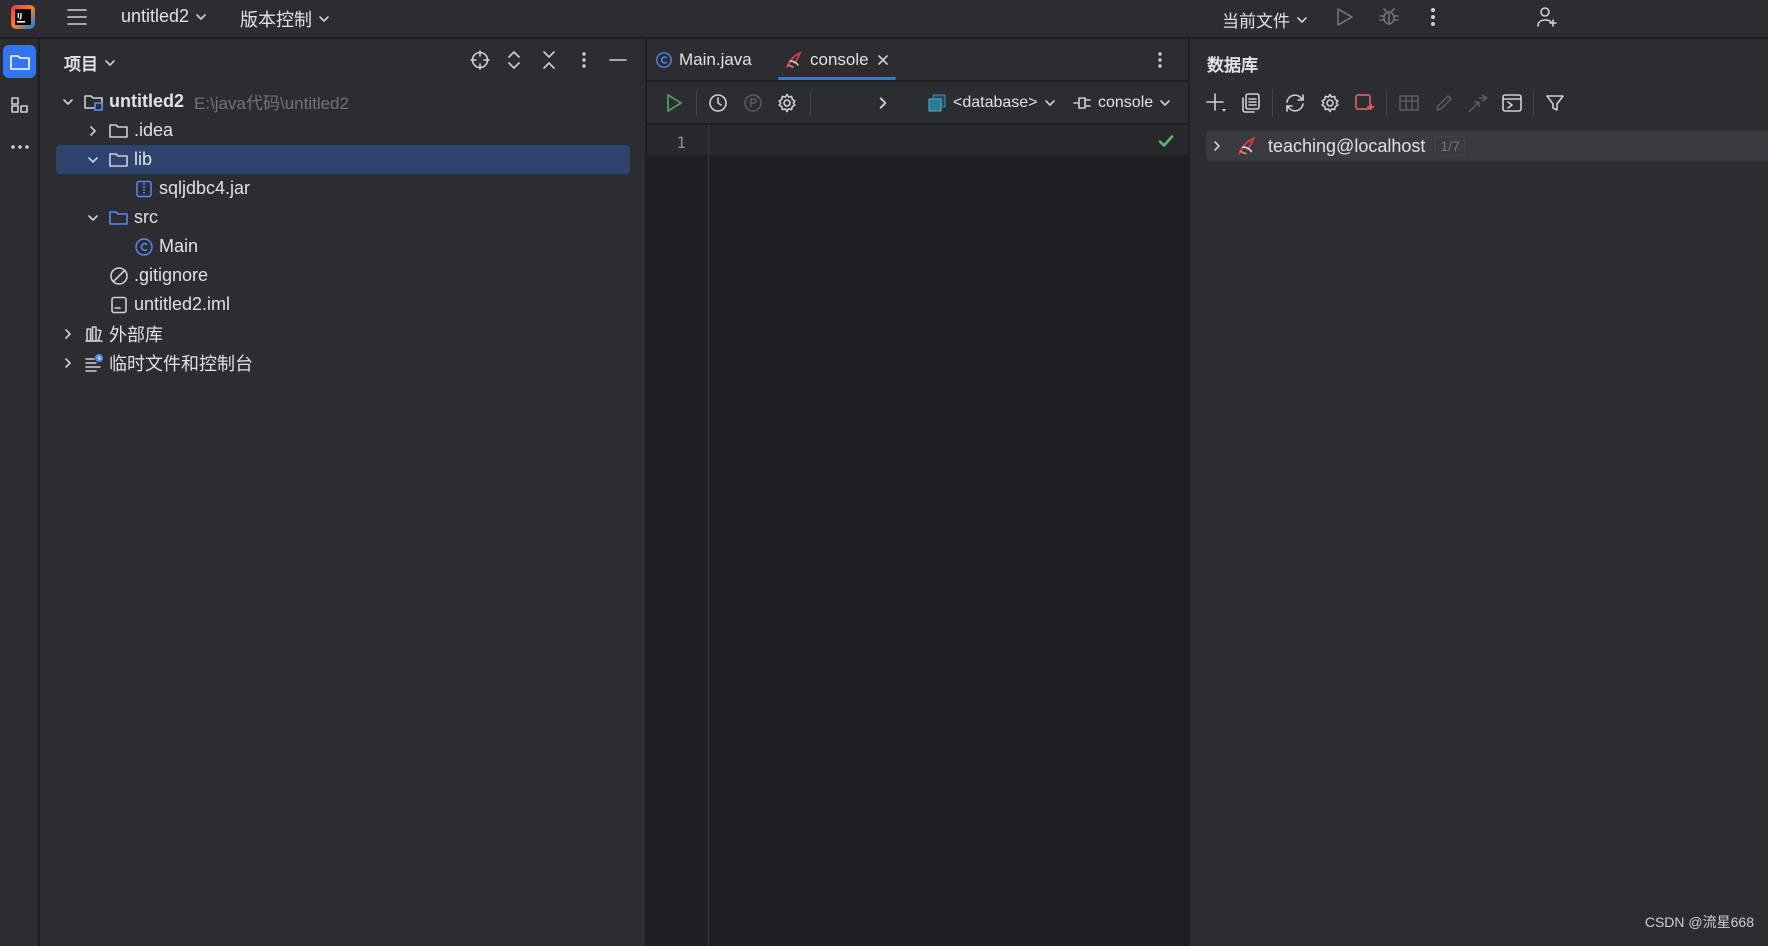 The image size is (1768, 946). Describe the element at coordinates (271, 103) in the screenshot. I see `project-path-hint: E:\java代码\untitled2` at that location.